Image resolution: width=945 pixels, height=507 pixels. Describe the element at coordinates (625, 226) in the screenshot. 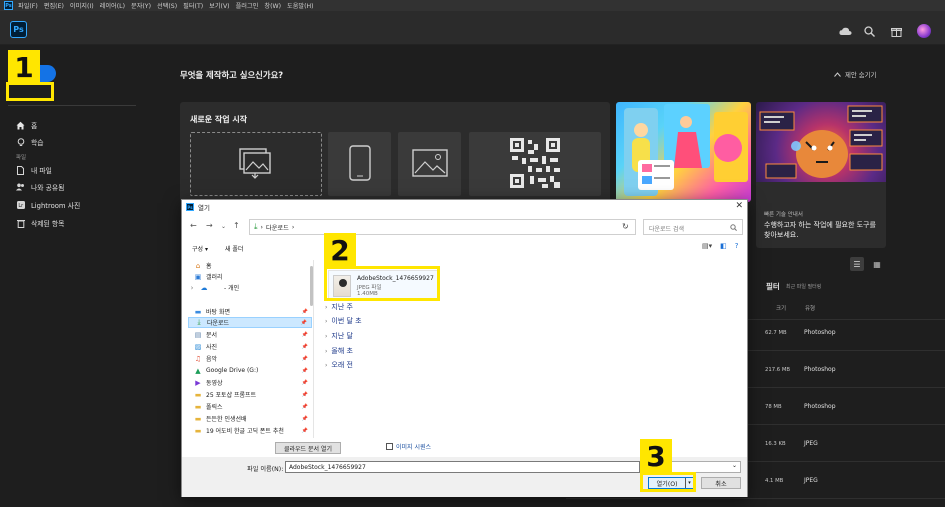

I see `refresh-icon: ↻` at that location.